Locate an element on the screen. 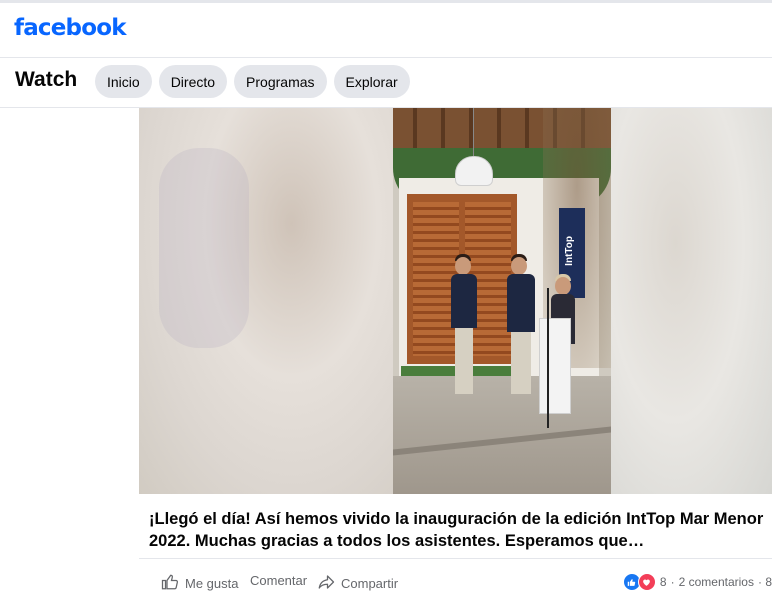  top-navbar: facebook is located at coordinates (386, 29).